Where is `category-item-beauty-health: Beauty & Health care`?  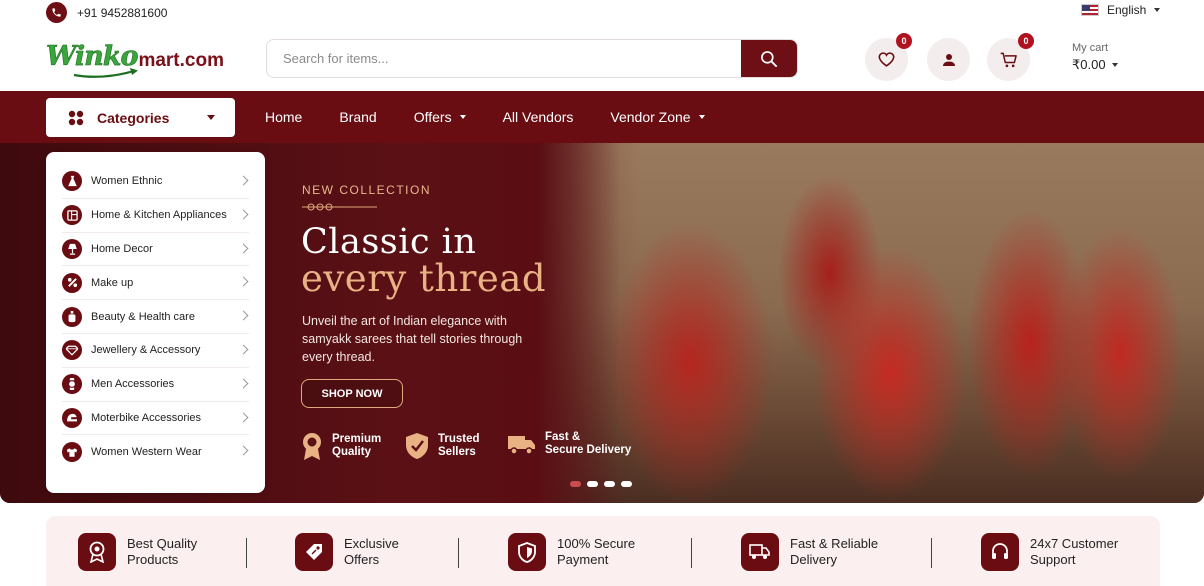 category-item-beauty-health: Beauty & Health care is located at coordinates (155, 317).